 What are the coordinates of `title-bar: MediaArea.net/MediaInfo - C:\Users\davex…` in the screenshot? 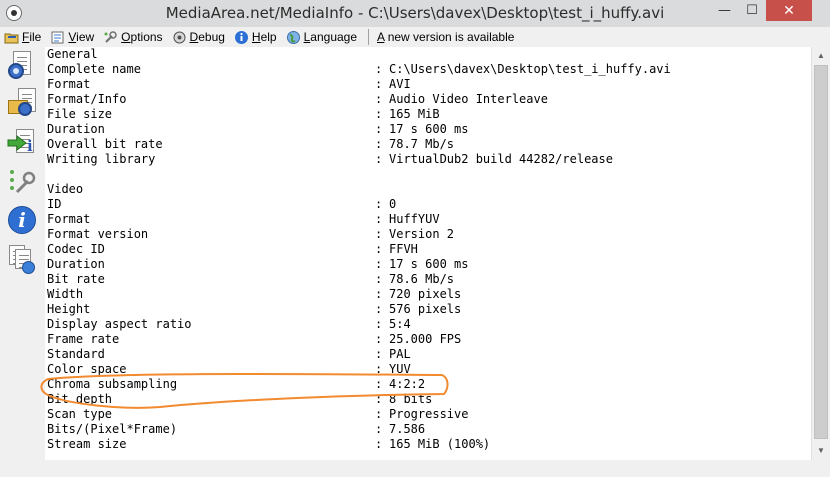 It's located at (415, 13).